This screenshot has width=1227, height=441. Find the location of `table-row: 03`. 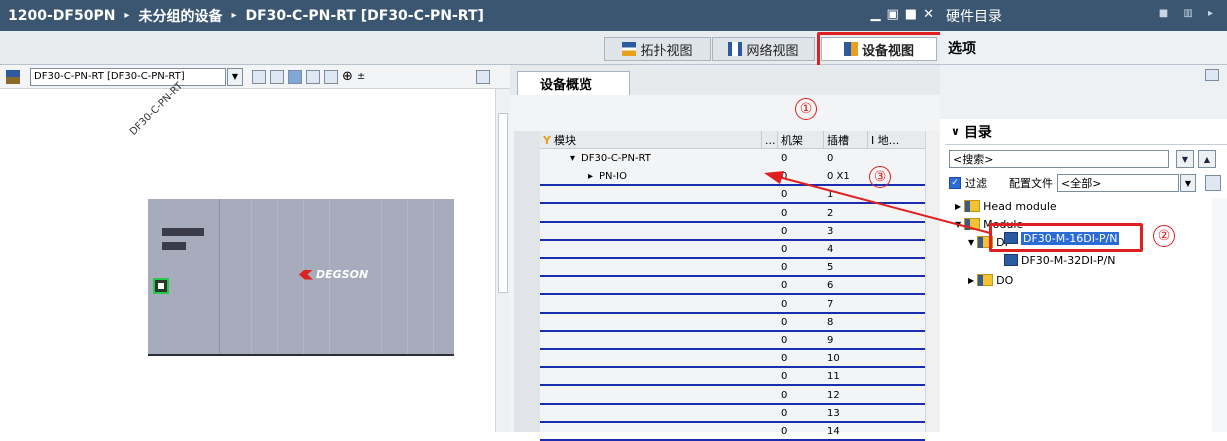

table-row: 03 is located at coordinates (732, 231).